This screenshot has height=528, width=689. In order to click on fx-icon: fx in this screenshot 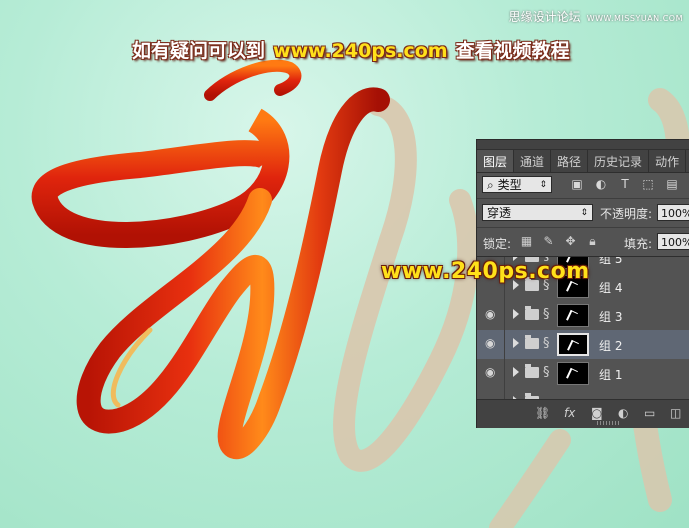, I will do `click(569, 413)`.